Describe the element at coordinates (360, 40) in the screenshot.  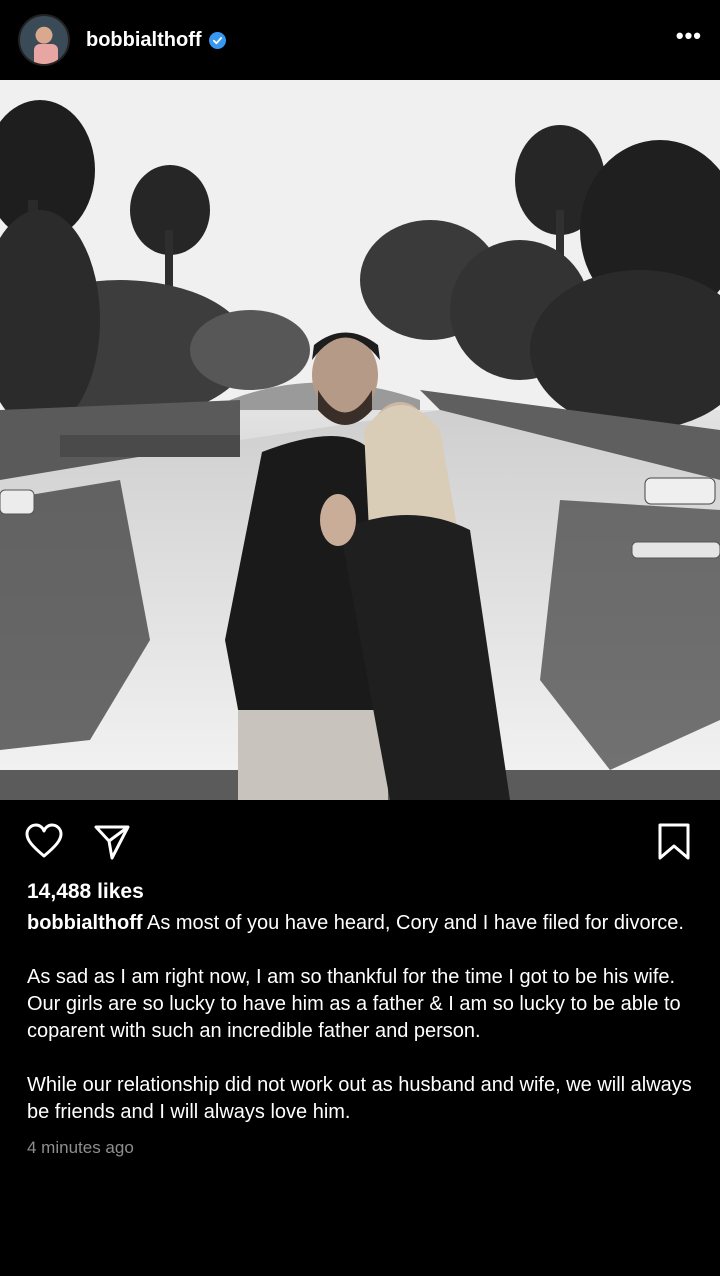
I see `post-header: bobbialthoff •••` at that location.